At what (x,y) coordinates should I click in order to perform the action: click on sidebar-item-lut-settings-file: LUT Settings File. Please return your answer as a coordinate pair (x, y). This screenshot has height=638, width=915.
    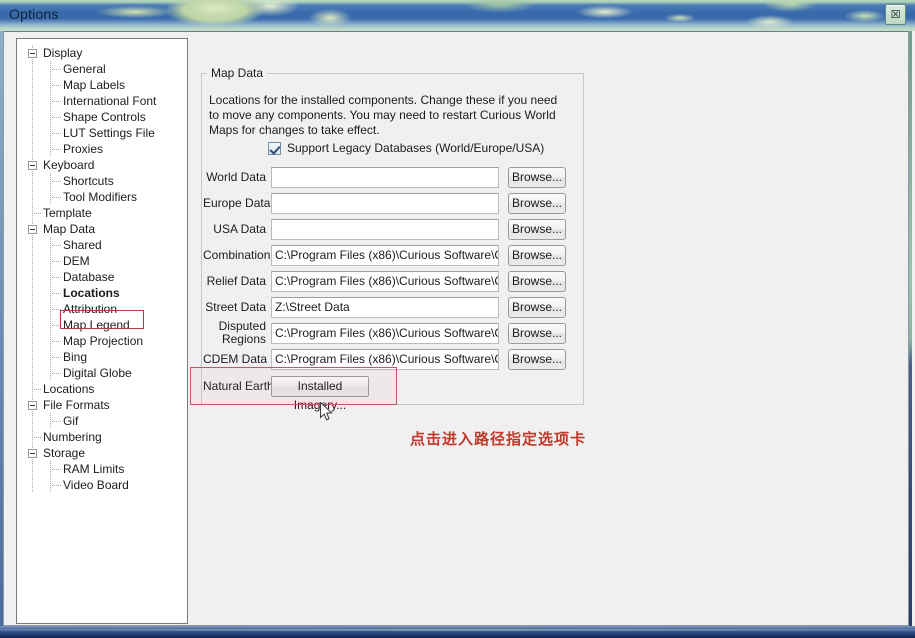
    Looking at the image, I should click on (102, 133).